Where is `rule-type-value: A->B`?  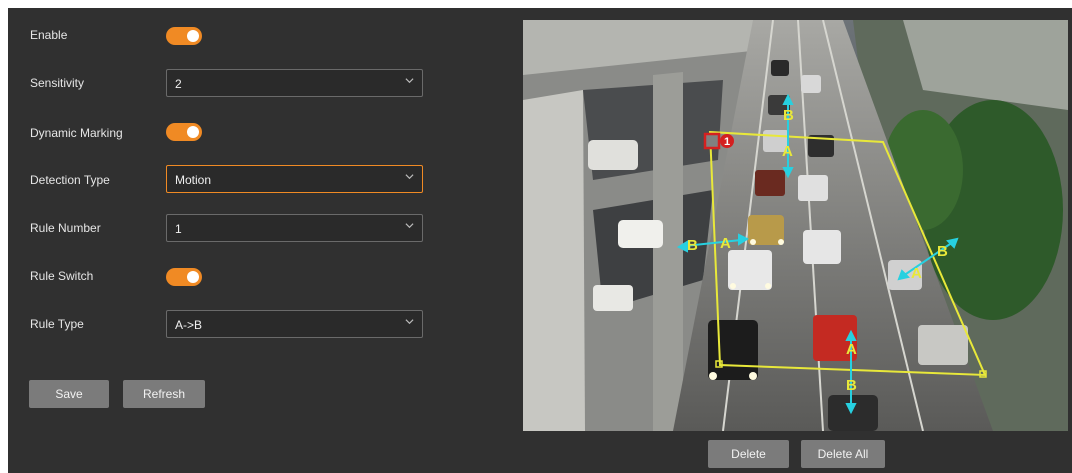
rule-type-value: A->B is located at coordinates (189, 325).